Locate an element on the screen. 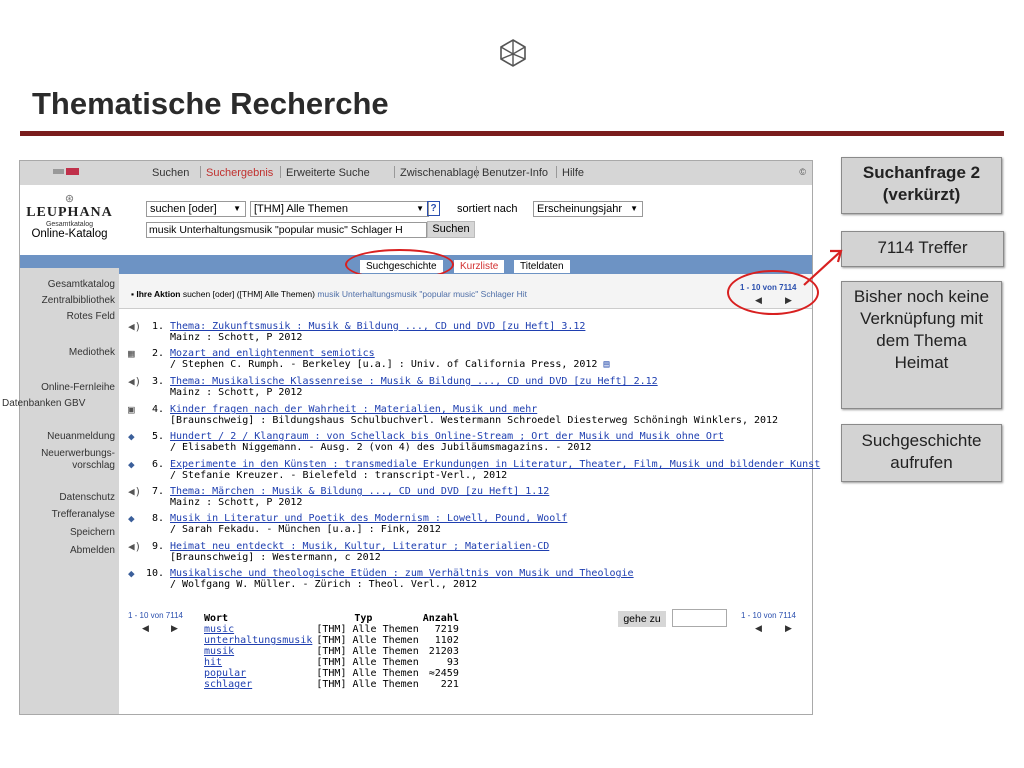  word-link: unterhaltungsmusik is located at coordinates (258, 640).